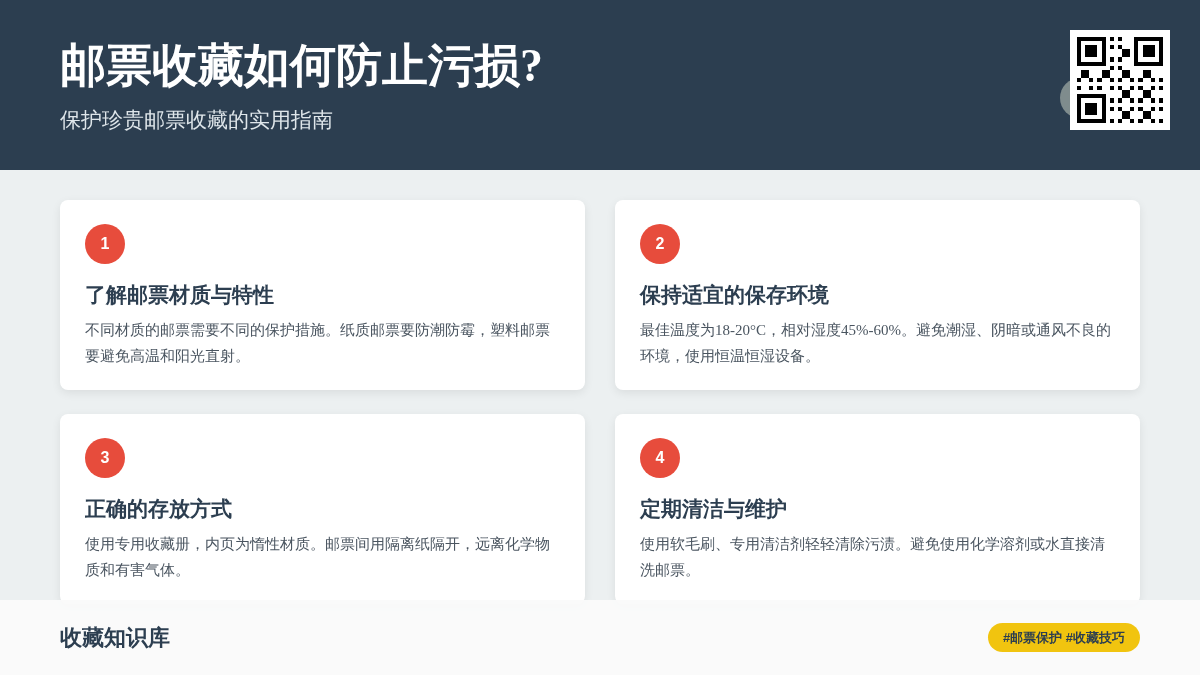 The height and width of the screenshot is (675, 1200). Describe the element at coordinates (180, 295) in the screenshot. I see `card-title: 了解邮票材质与特性` at that location.